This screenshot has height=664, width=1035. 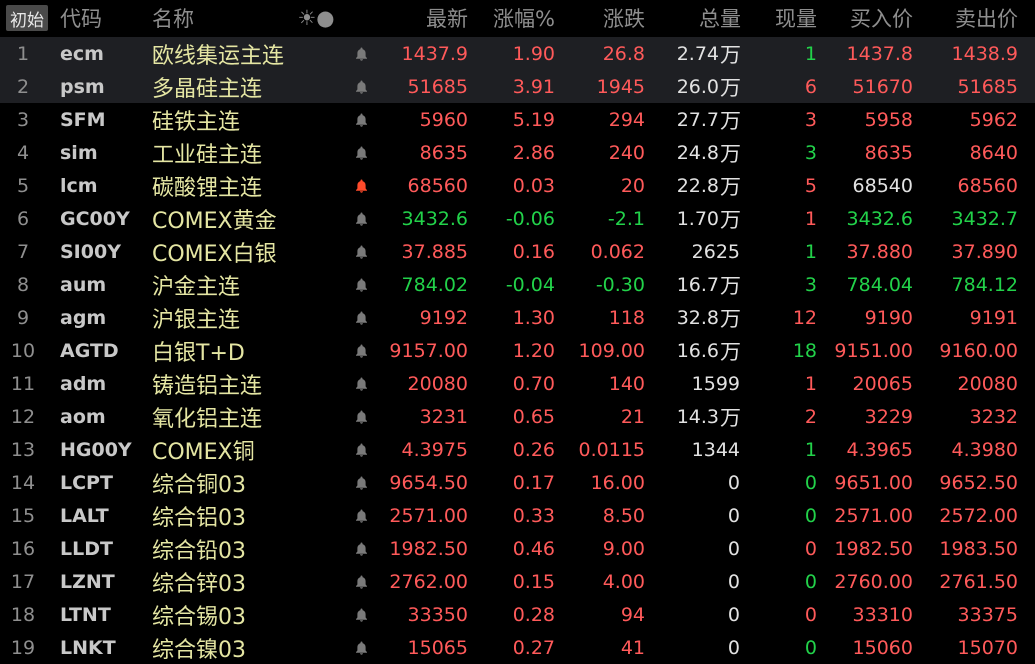 I want to click on symbol-code: adm, so click(x=83, y=383).